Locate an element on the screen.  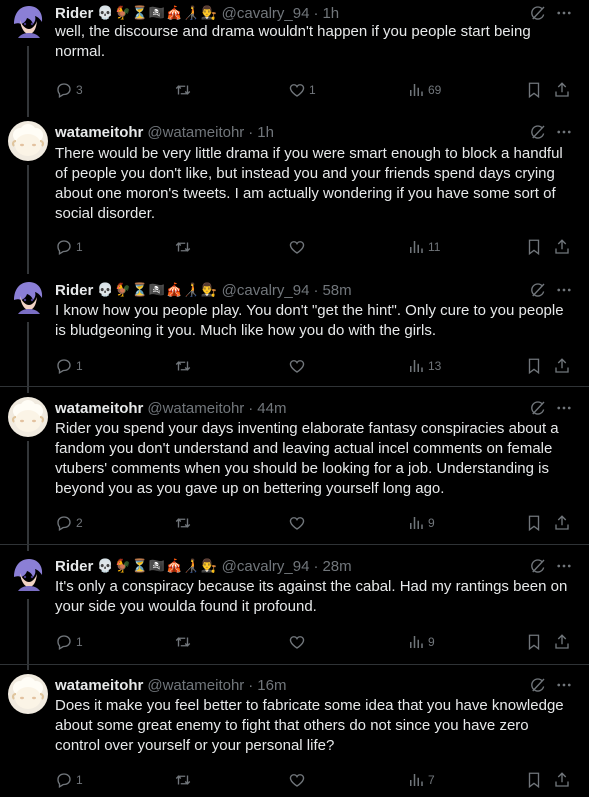
views-button: 7 is located at coordinates (421, 780).